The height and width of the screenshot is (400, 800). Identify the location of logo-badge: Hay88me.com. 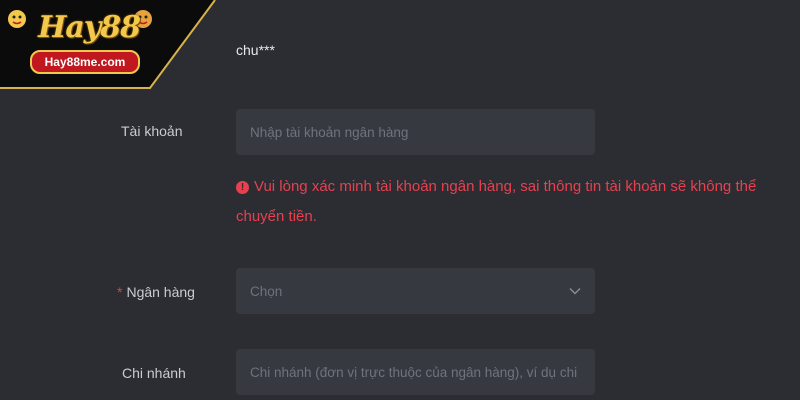
(85, 62).